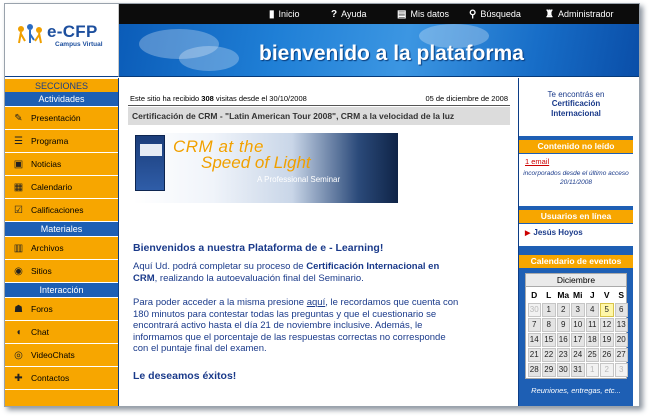  I want to click on calendar-day: 14, so click(534, 339).